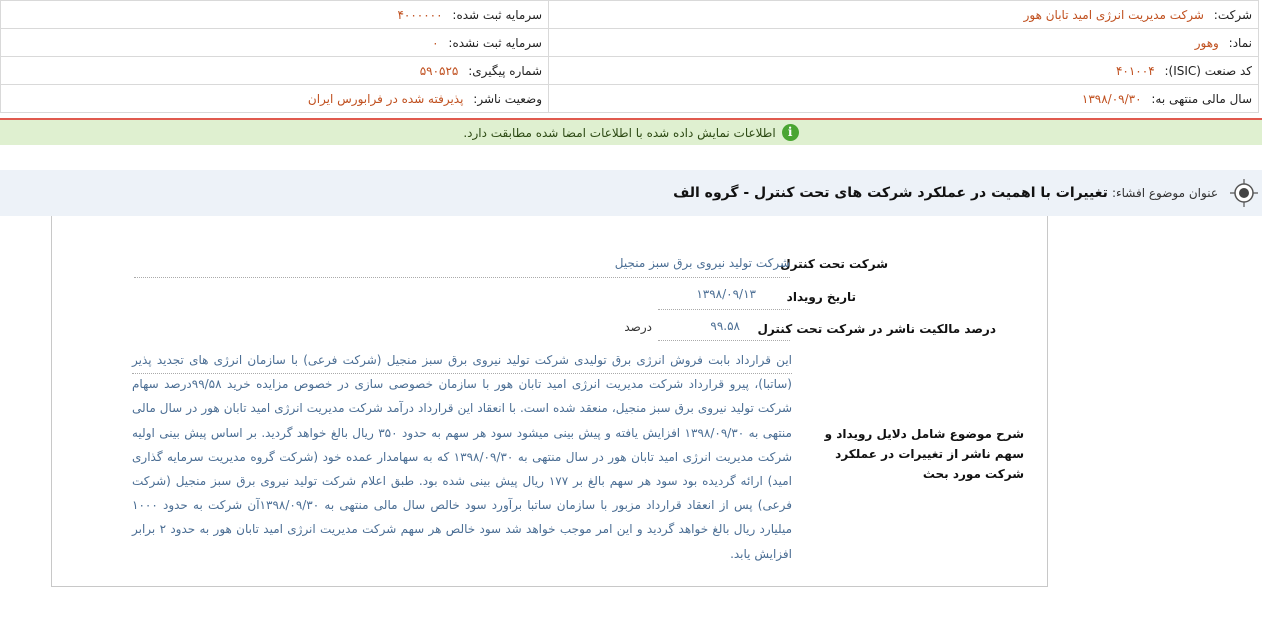 The width and height of the screenshot is (1268, 627). Describe the element at coordinates (505, 70) in the screenshot. I see `tracking-label: شماره پیگیری:` at that location.